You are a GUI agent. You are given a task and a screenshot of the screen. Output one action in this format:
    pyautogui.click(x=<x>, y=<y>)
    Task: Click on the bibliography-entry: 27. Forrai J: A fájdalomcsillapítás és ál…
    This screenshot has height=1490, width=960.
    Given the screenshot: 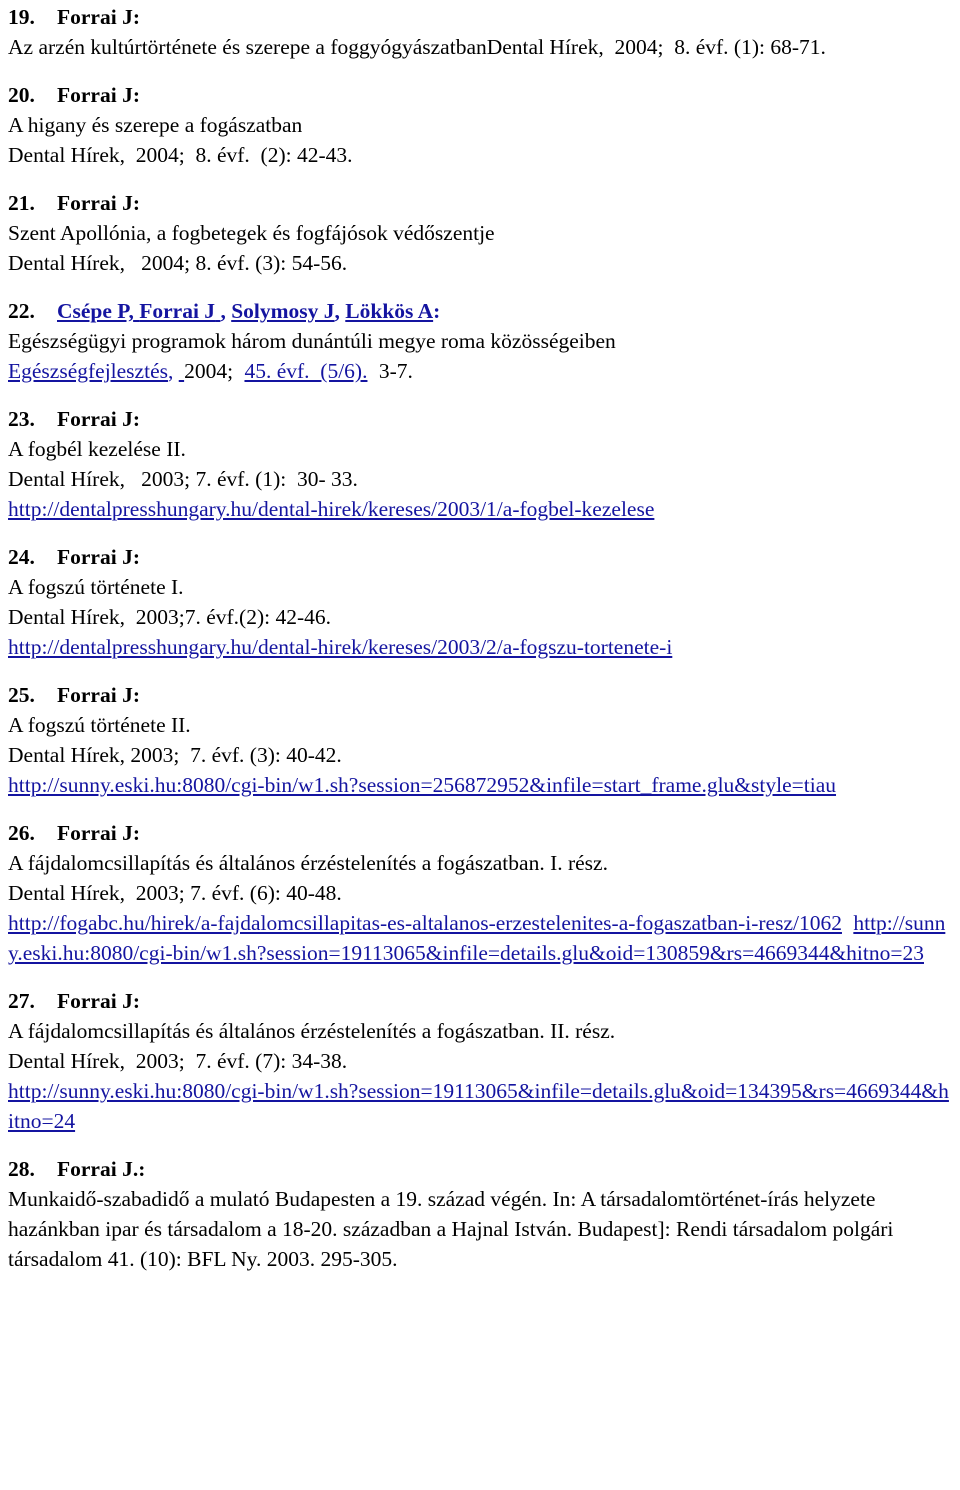 What is the action you would take?
    pyautogui.click(x=481, y=1061)
    